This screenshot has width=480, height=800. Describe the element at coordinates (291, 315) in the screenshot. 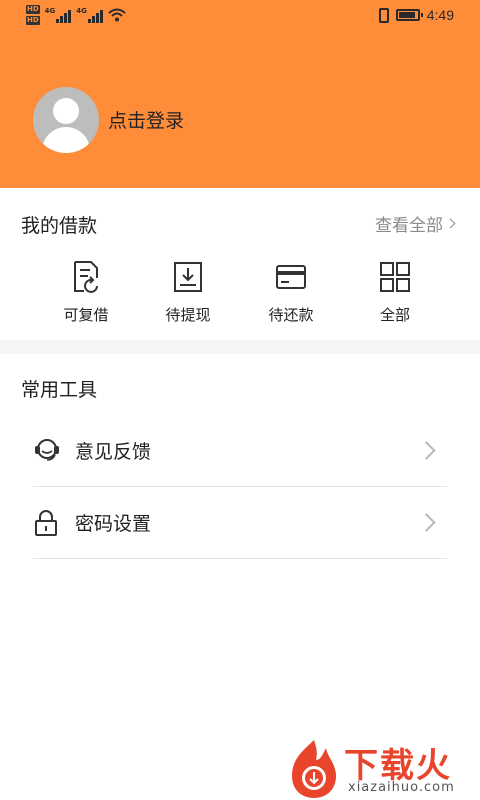

I see `loan-item-label: 待还款` at that location.